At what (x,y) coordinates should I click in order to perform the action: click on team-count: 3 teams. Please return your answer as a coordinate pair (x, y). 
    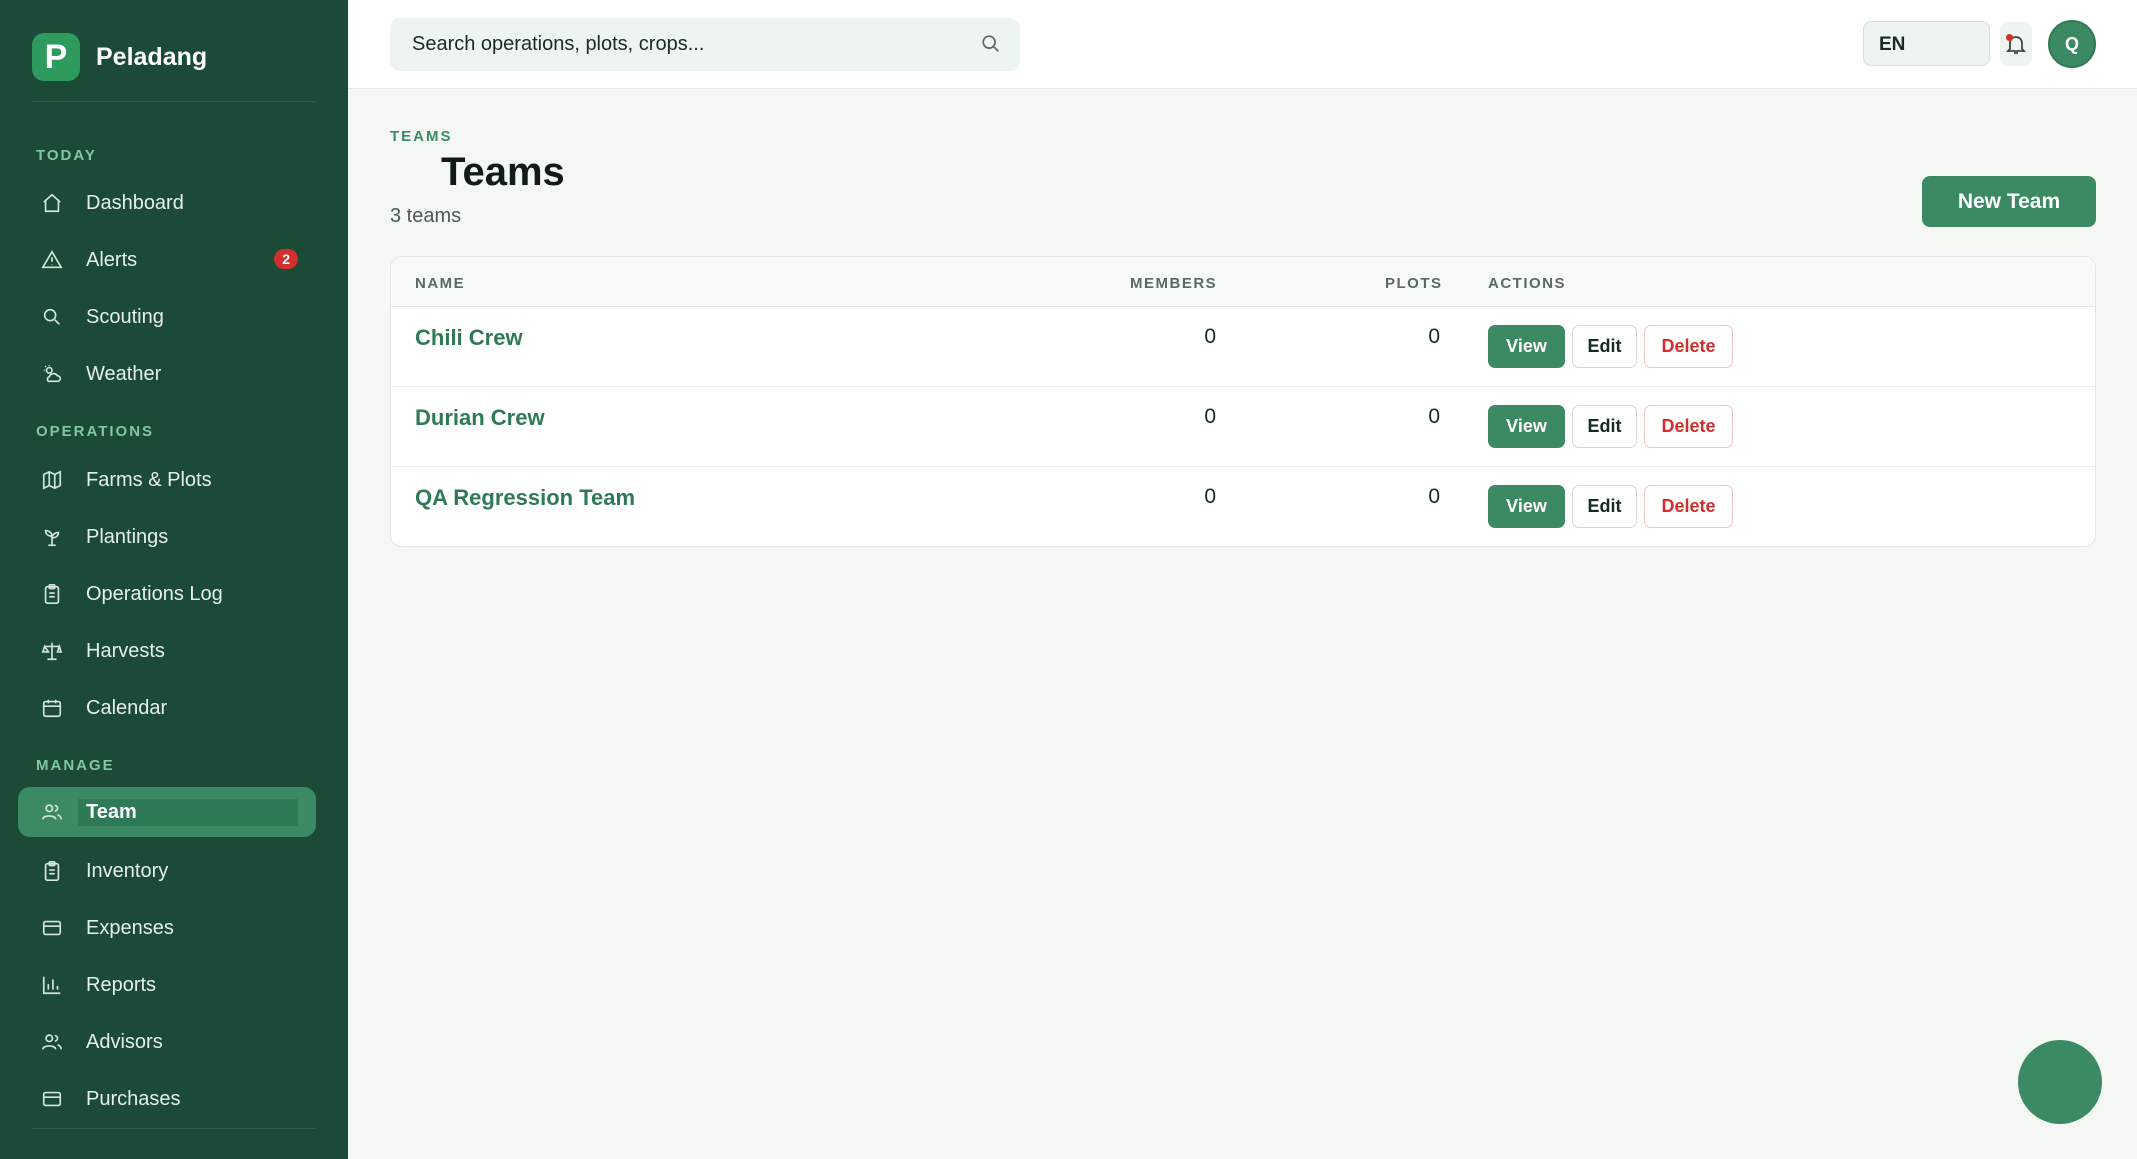
    Looking at the image, I should click on (426, 216).